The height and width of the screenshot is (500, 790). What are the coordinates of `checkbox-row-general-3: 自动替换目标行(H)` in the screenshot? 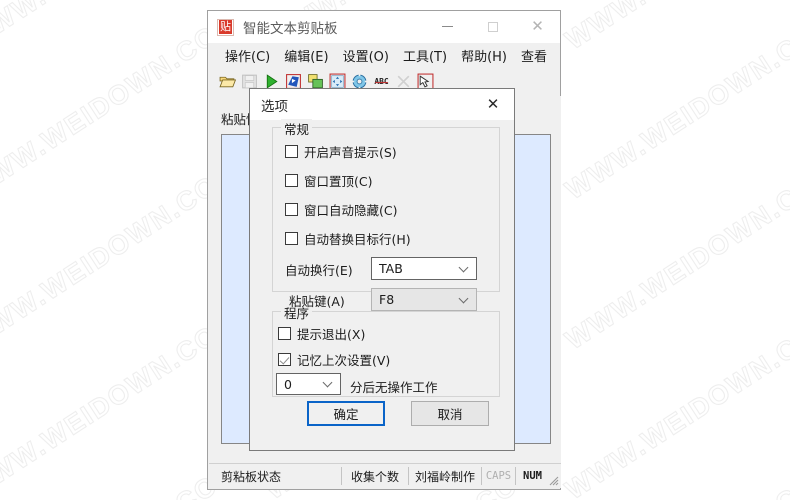 It's located at (348, 238).